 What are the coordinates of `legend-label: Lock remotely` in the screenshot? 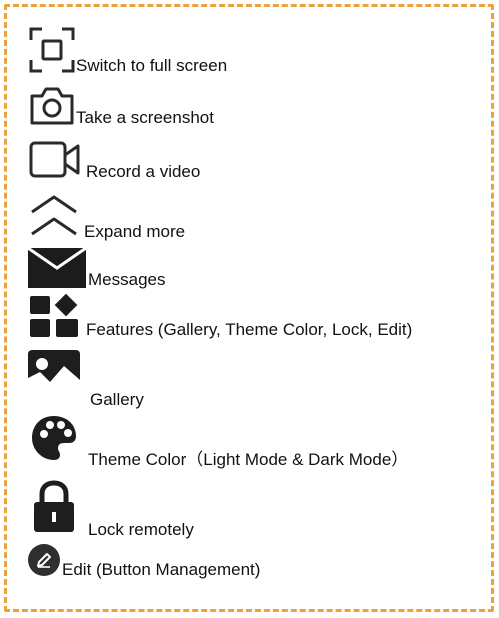 It's located at (141, 529).